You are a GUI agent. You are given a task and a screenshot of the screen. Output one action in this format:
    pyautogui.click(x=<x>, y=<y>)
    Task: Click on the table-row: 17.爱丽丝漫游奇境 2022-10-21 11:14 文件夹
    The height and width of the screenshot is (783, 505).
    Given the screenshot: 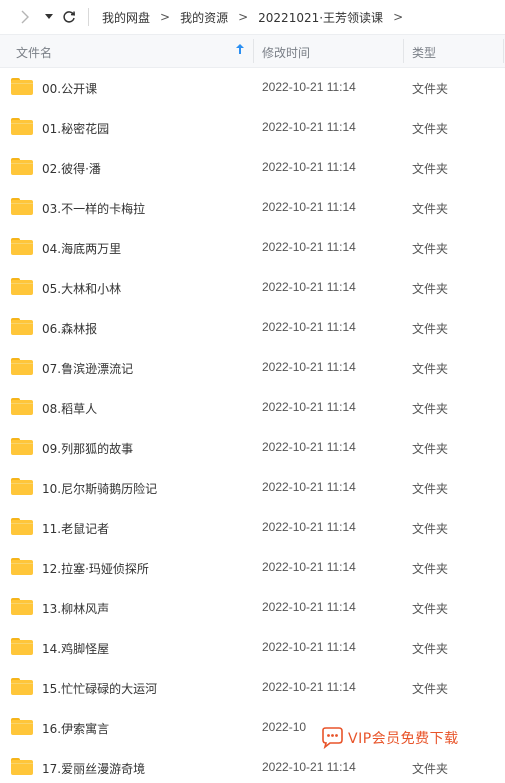 What is the action you would take?
    pyautogui.click(x=252, y=765)
    